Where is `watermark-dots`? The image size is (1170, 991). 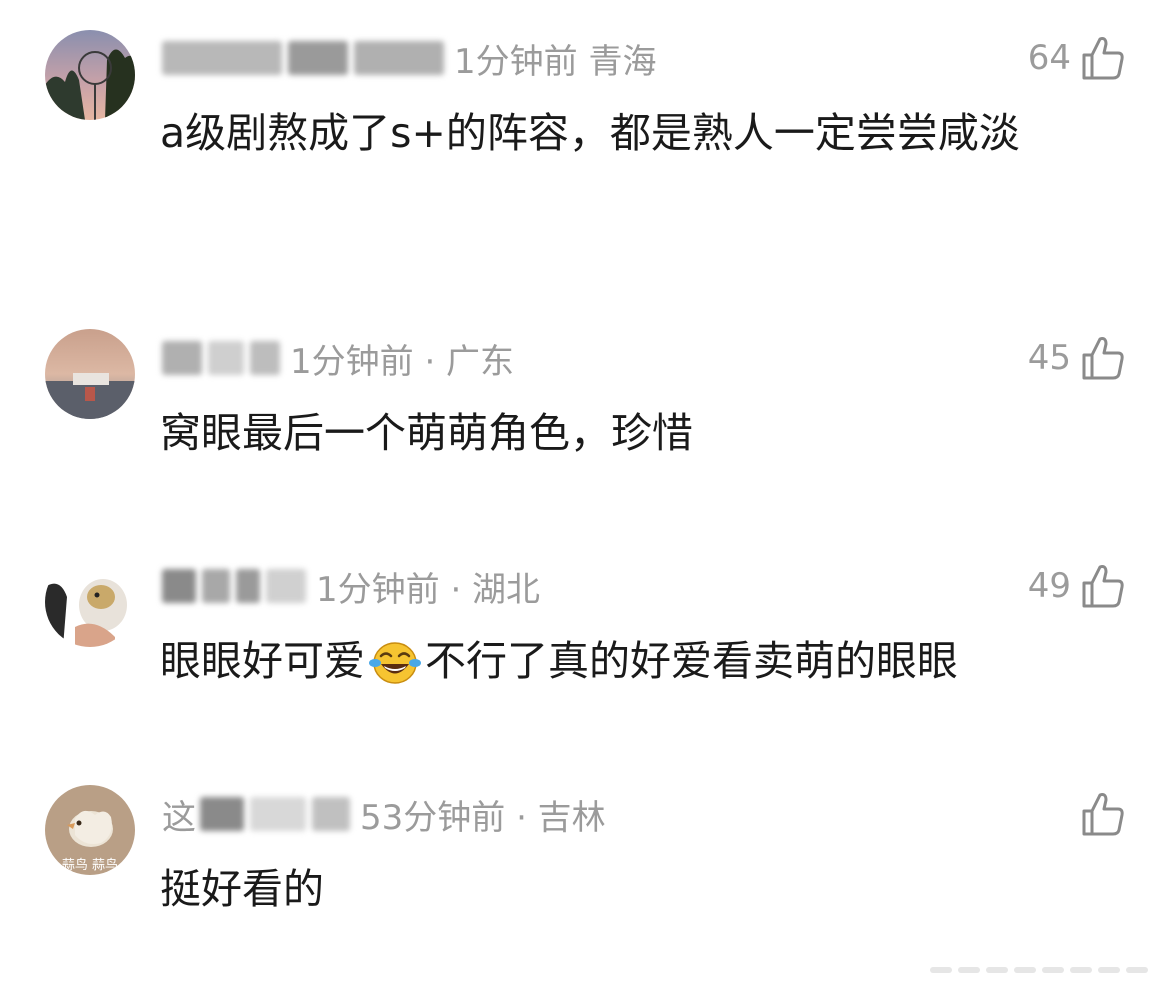 watermark-dots is located at coordinates (1039, 970).